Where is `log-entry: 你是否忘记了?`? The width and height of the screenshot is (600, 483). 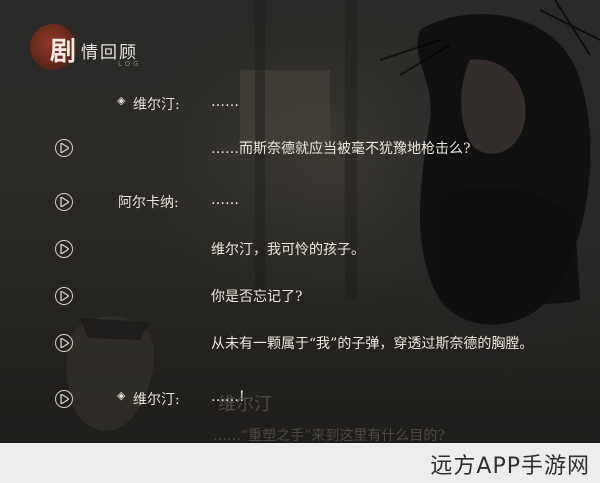
log-entry: 你是否忘记了? is located at coordinates (300, 298).